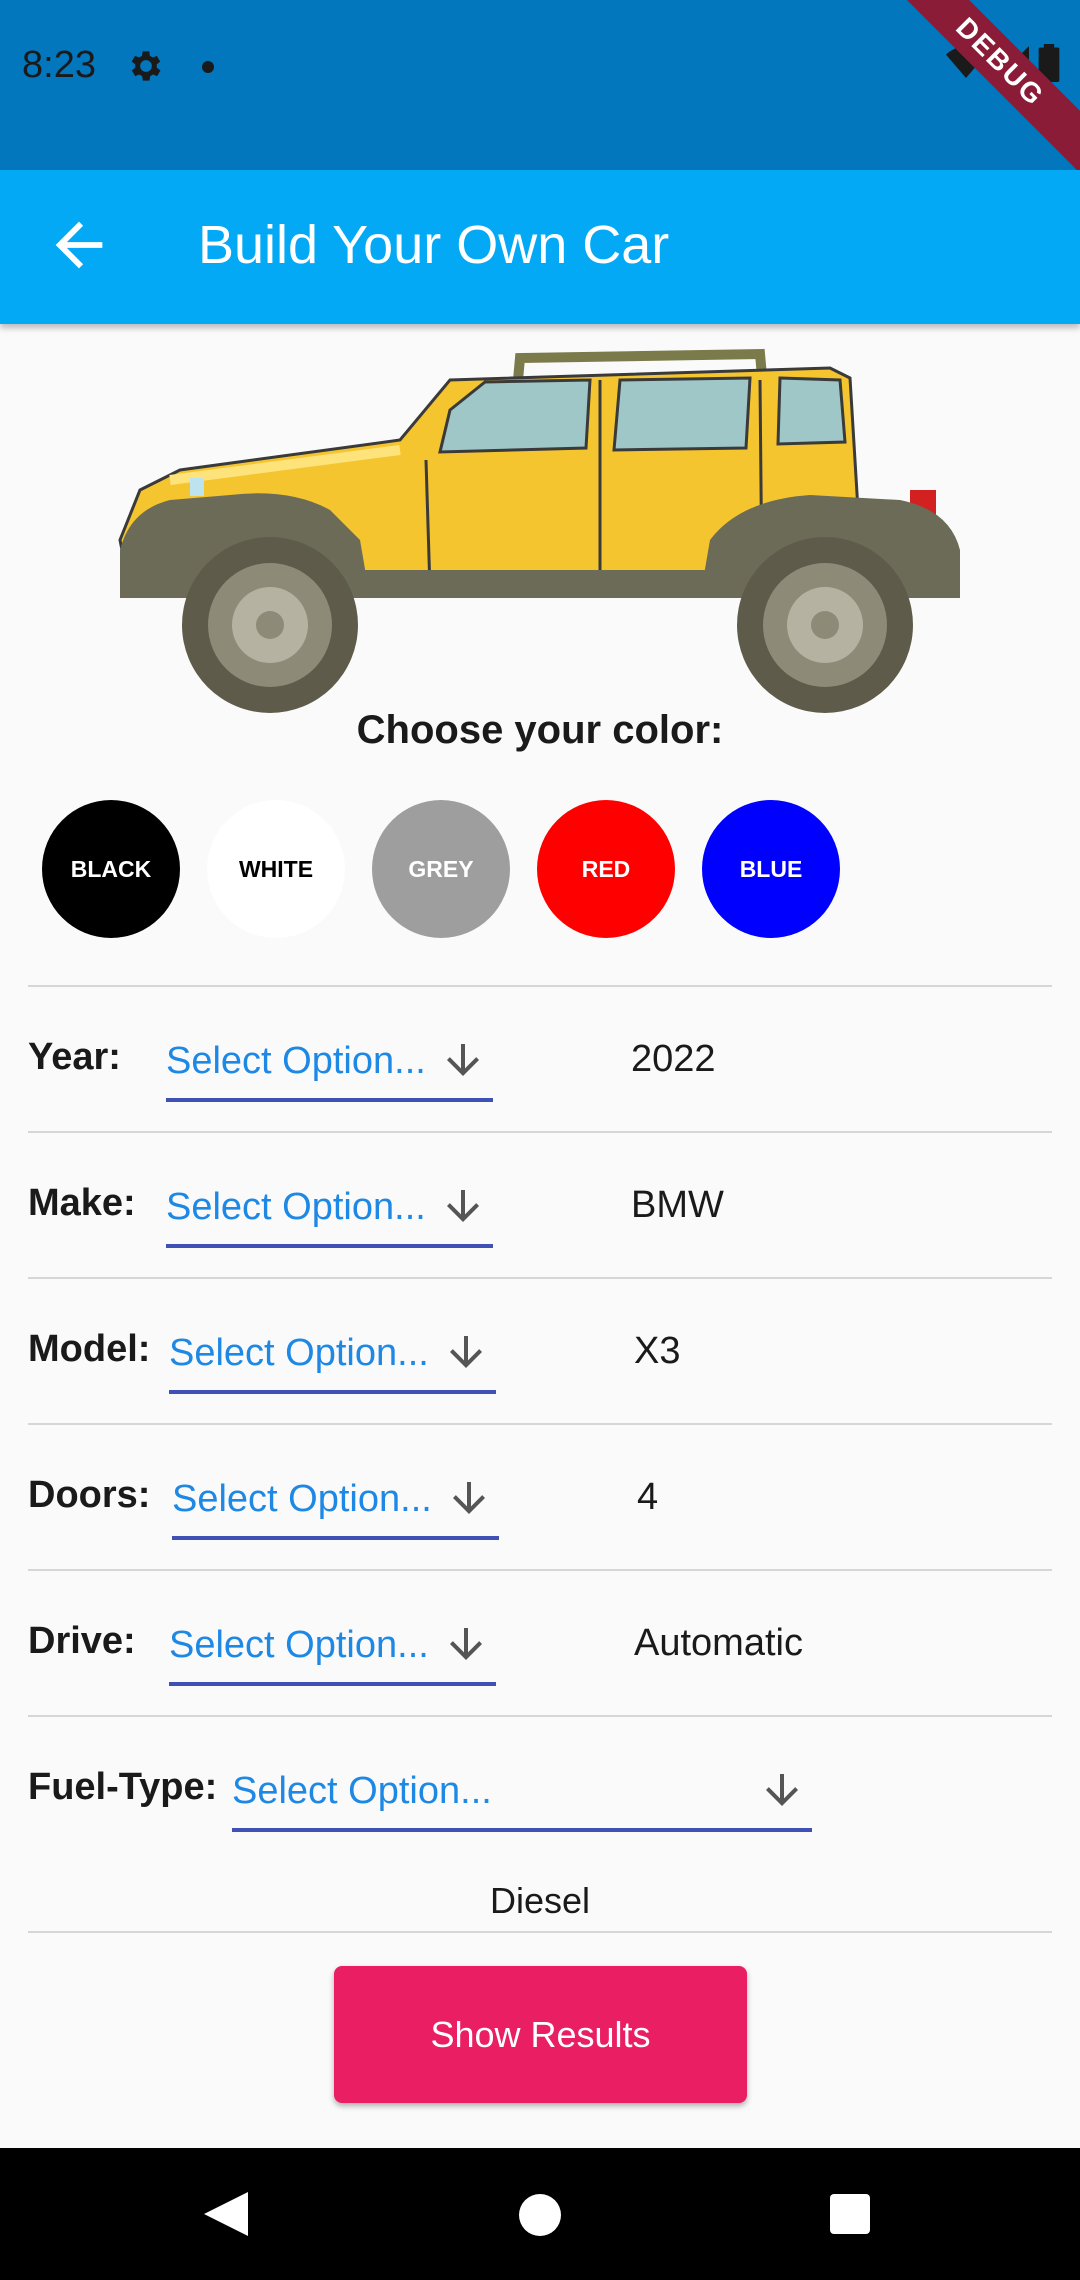  I want to click on make-label: Make:, so click(82, 1203).